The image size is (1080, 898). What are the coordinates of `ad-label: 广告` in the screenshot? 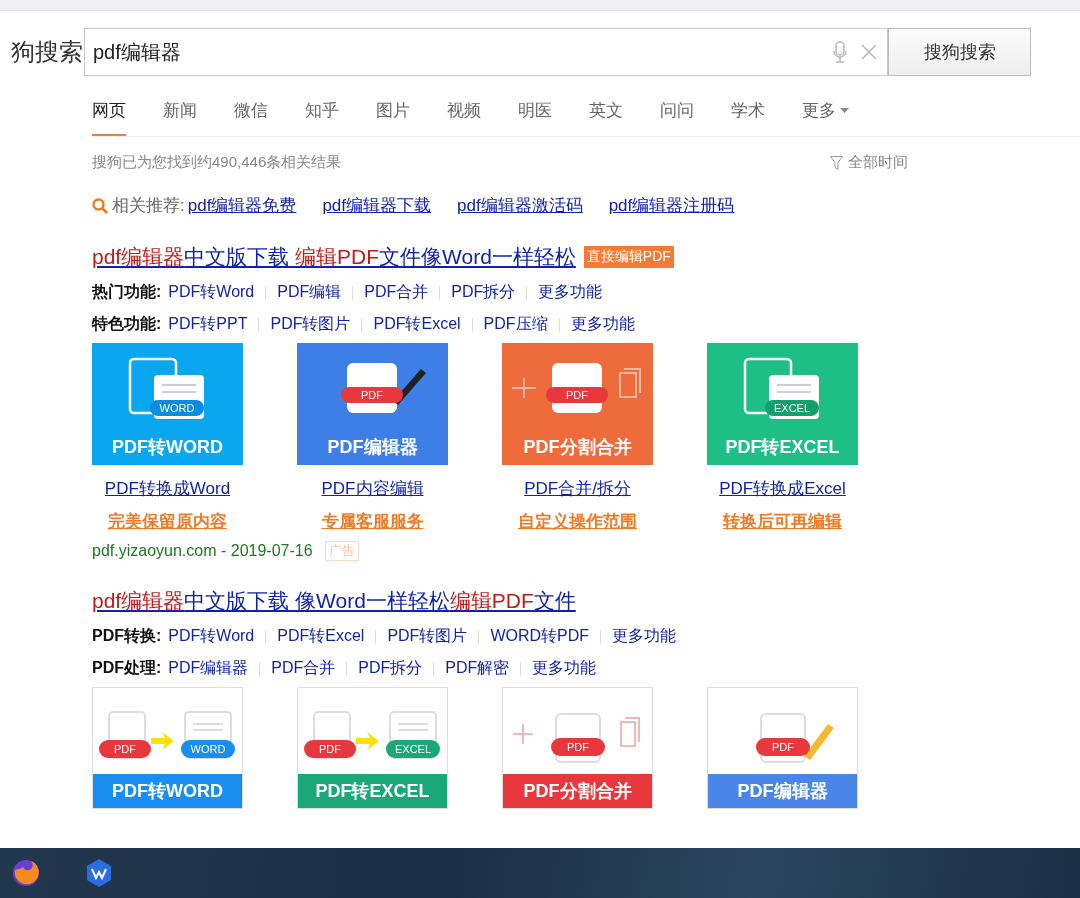 It's located at (341, 551).